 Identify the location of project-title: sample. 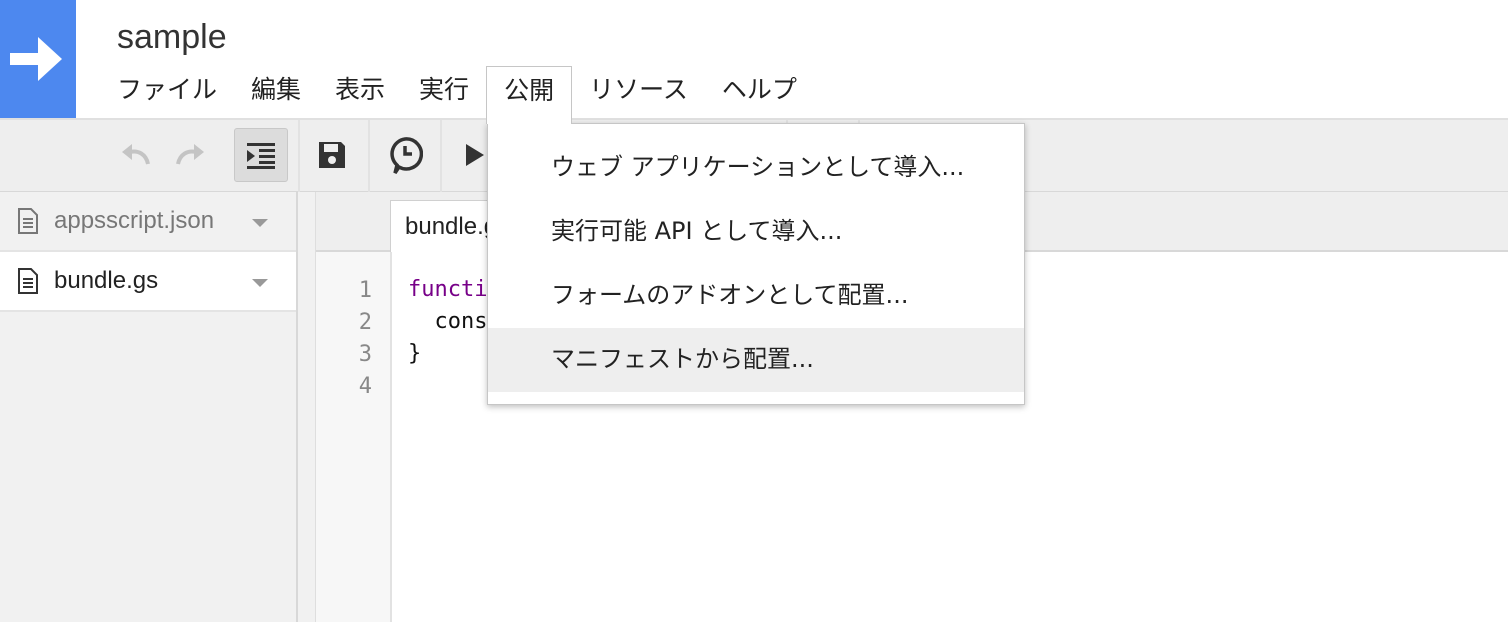
(172, 37).